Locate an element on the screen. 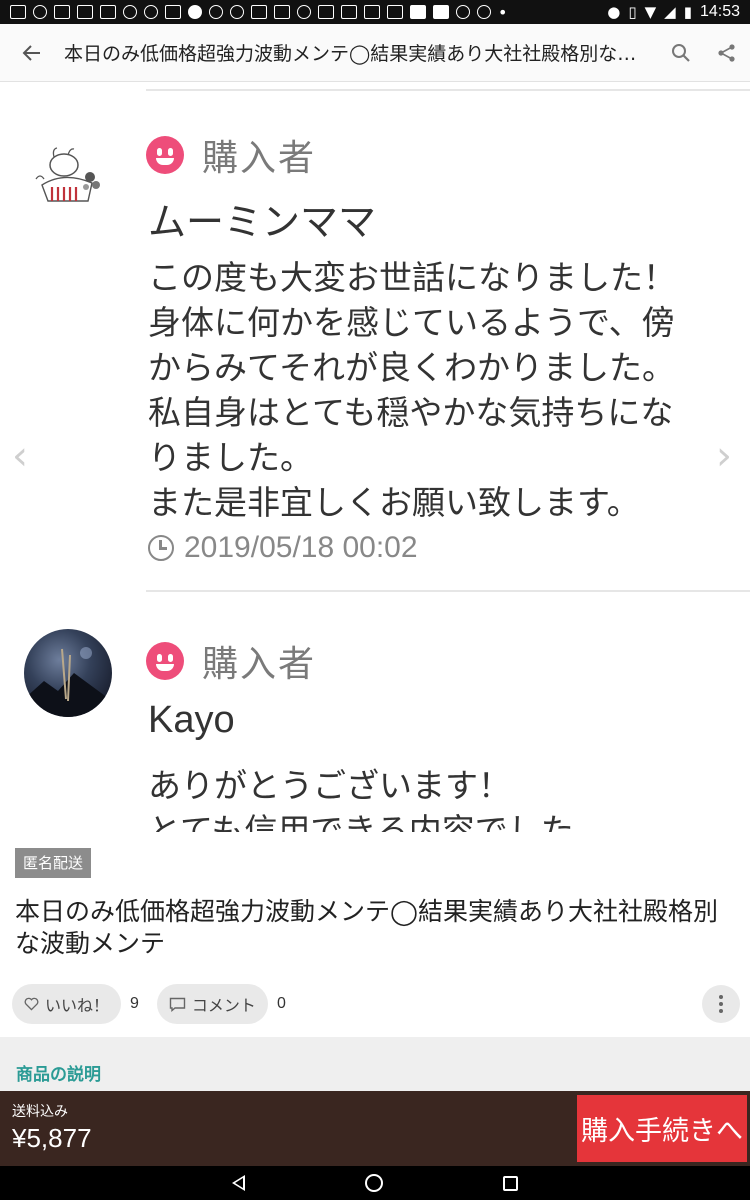 This screenshot has height=1200, width=750. share-button is located at coordinates (727, 53).